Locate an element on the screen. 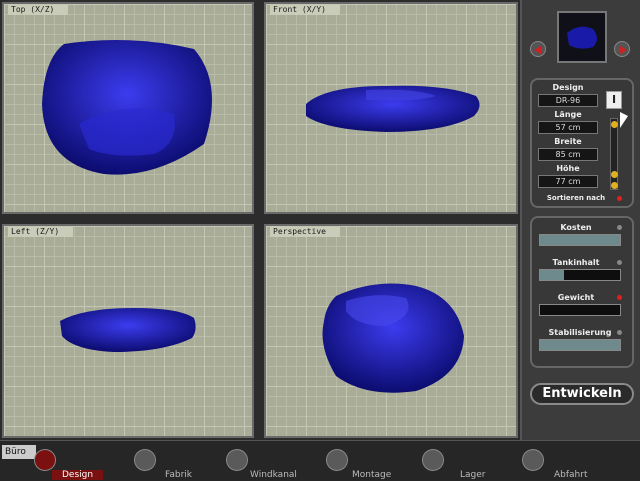  stabilisierung-bar is located at coordinates (580, 345).